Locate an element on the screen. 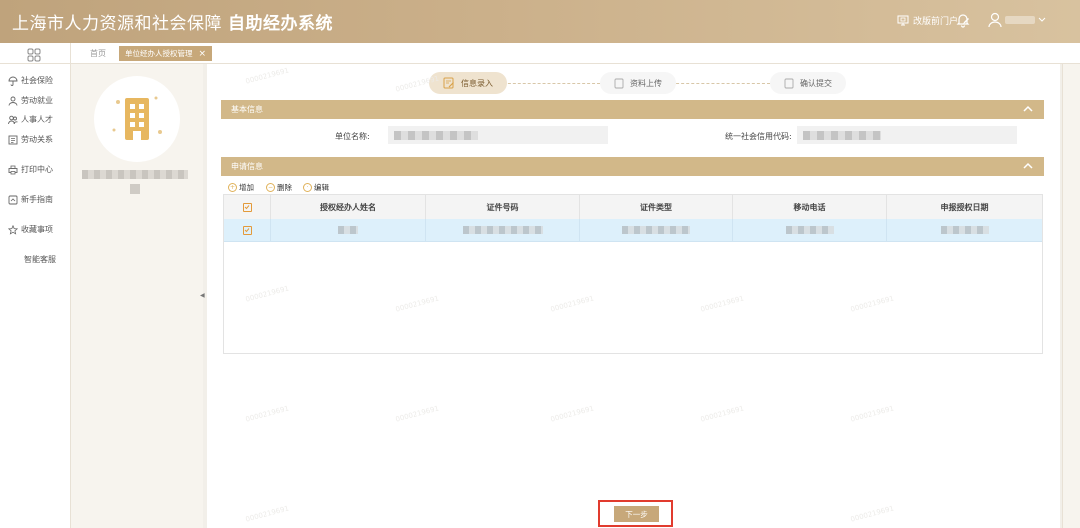  plus-icon: + is located at coordinates (232, 187).